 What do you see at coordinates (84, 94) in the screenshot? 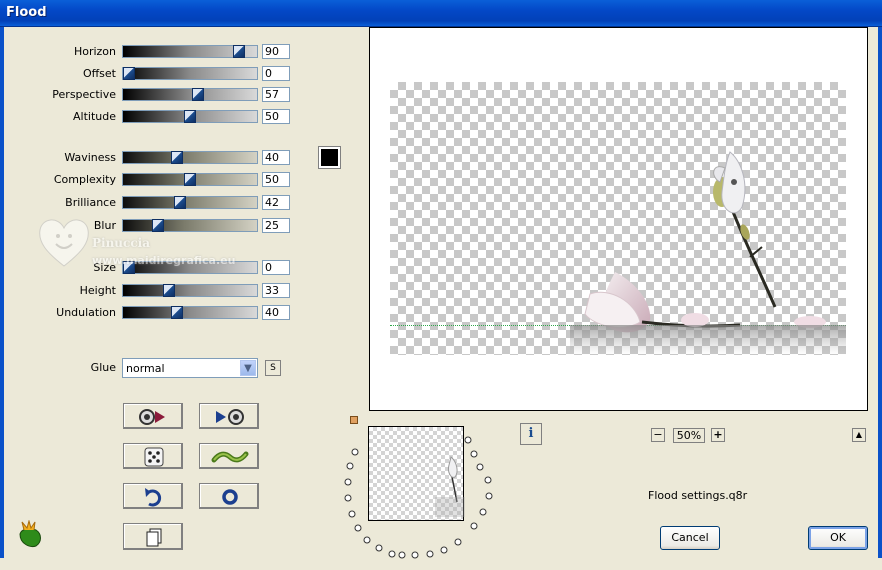
I see `perspective-label: Perspective` at bounding box center [84, 94].